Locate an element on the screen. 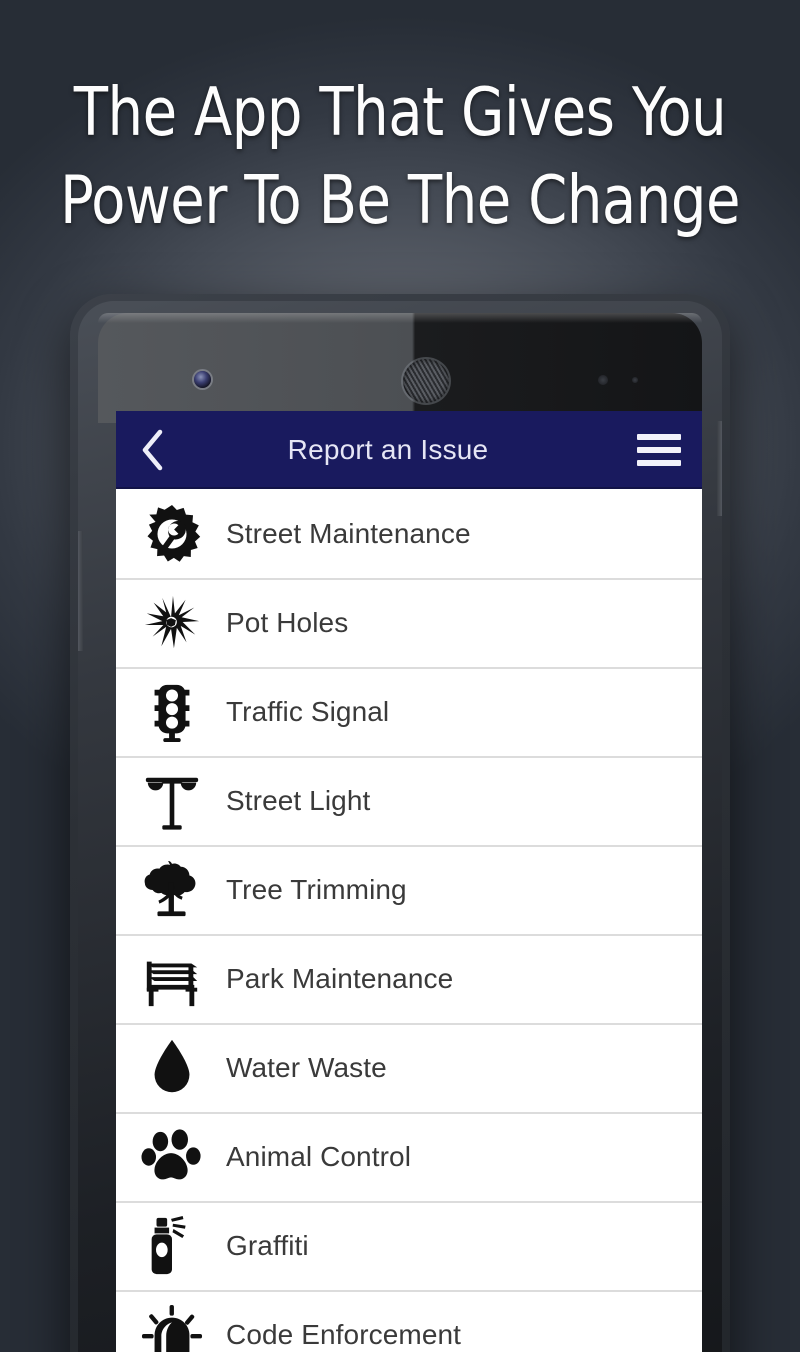 The height and width of the screenshot is (1352, 800). water-drop-icon is located at coordinates (172, 1068).